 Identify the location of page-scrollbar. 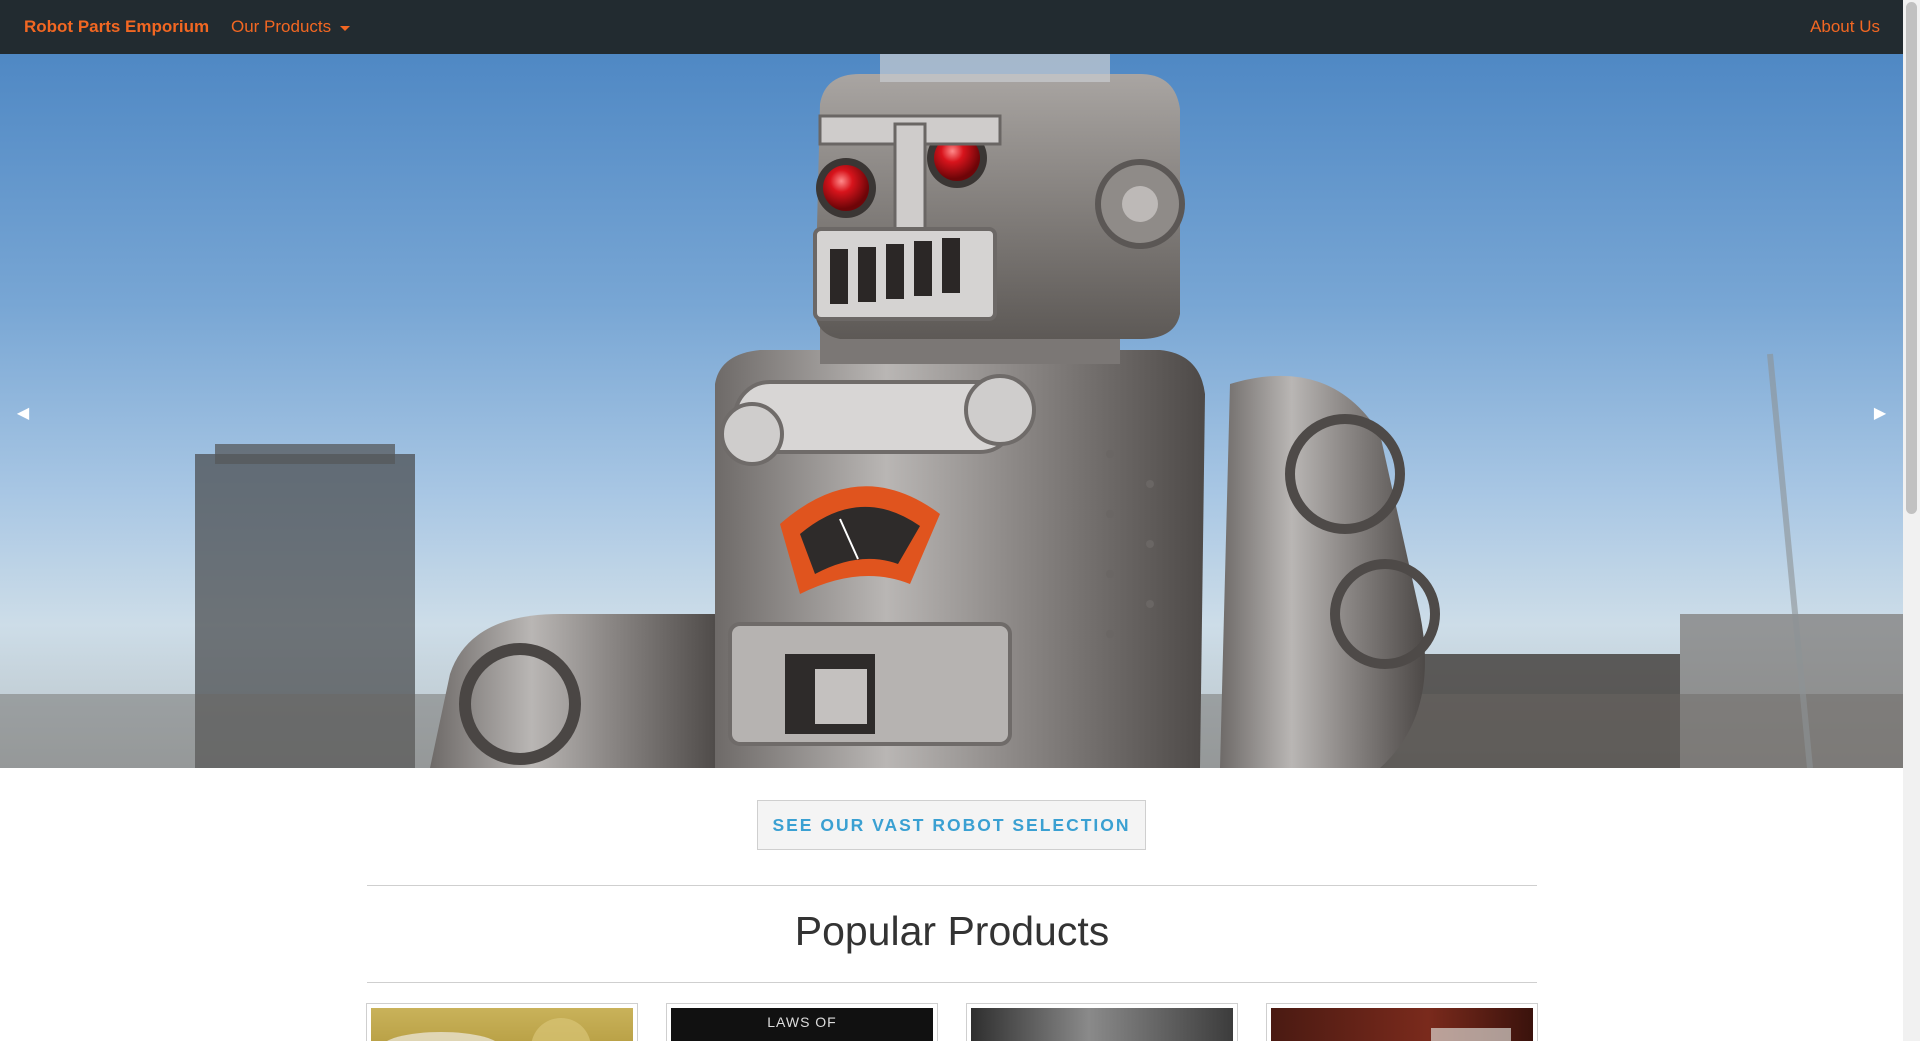
(1911, 520).